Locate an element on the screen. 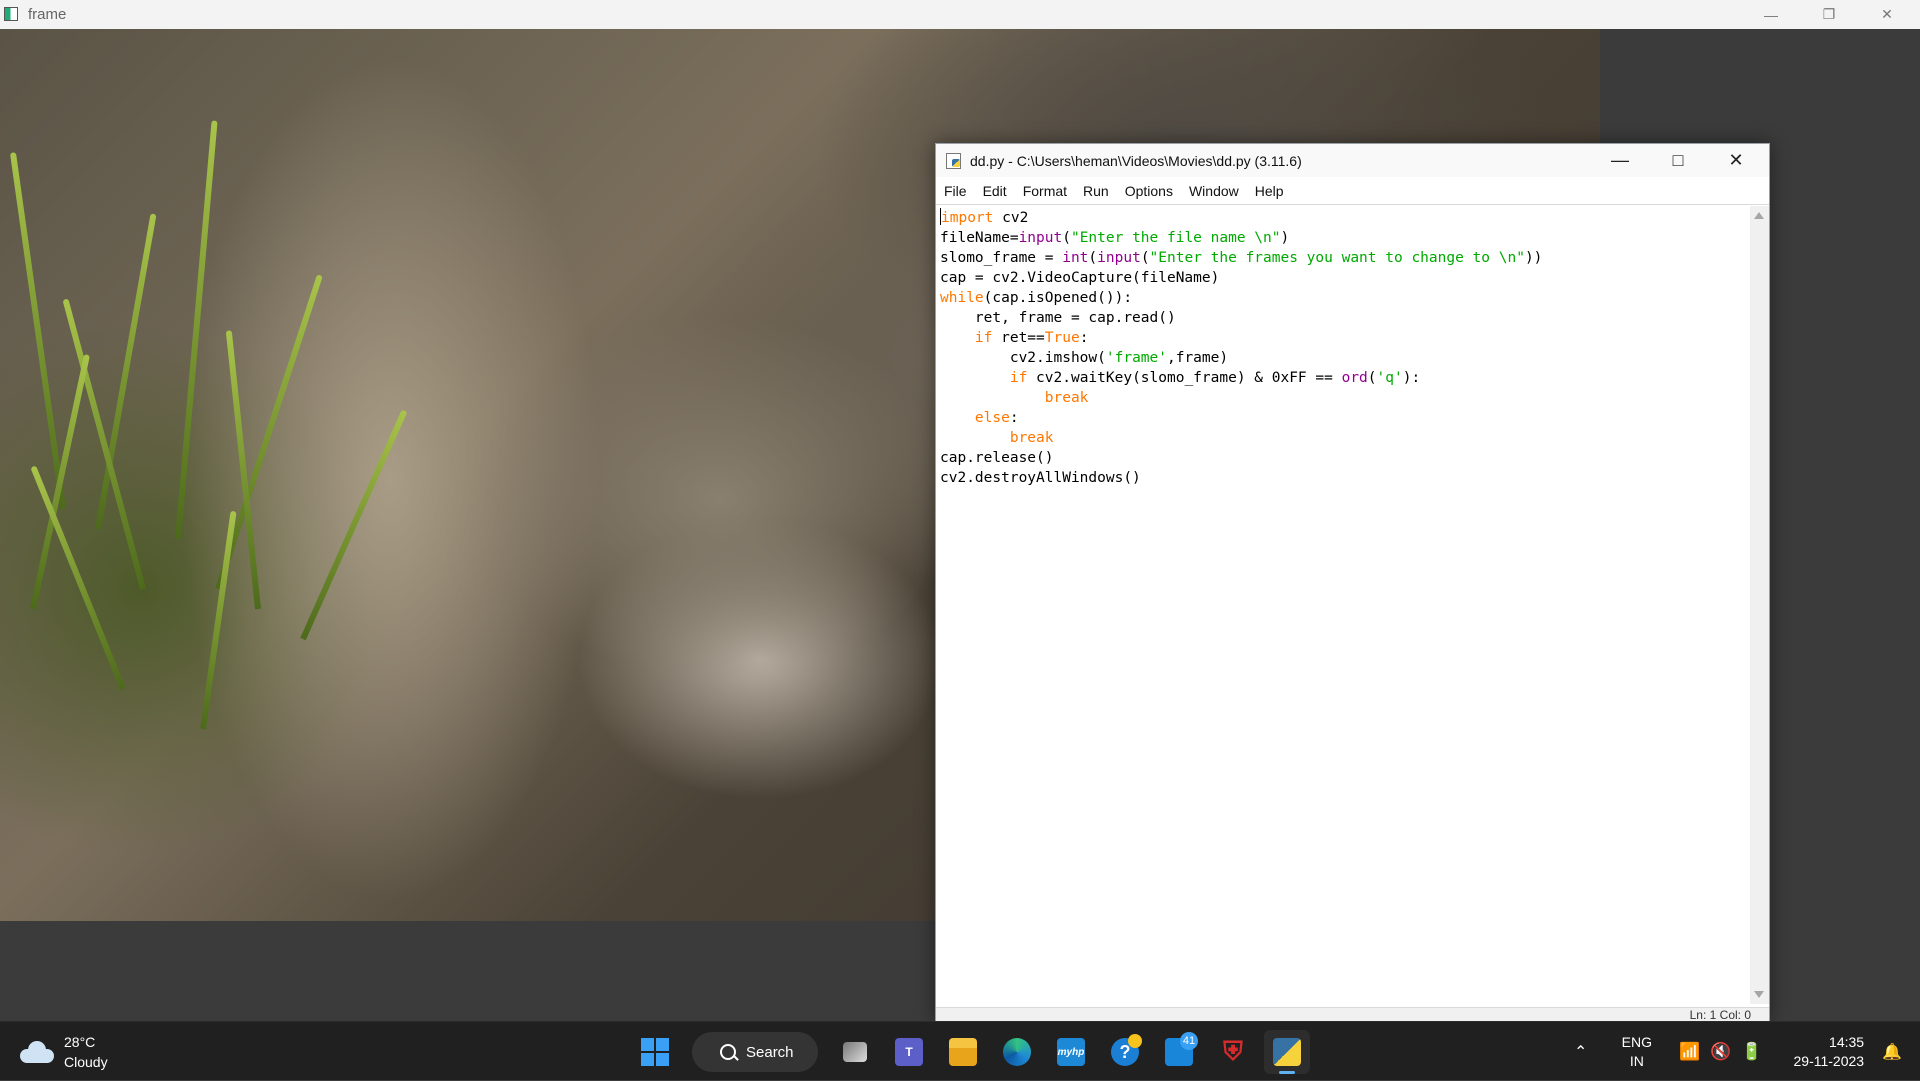 This screenshot has width=1920, height=1081. code-line: fileName=input("Enter the file name \n") is located at coordinates (1344, 238).